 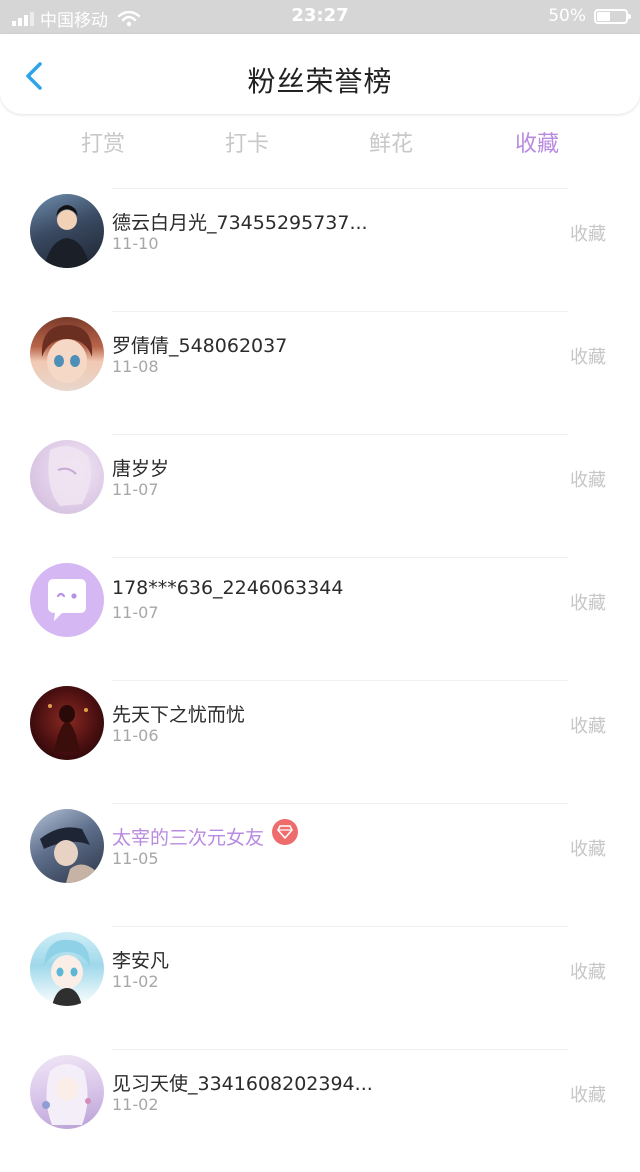 I want to click on user-name: 罗倩倩_548062037, so click(x=200, y=346).